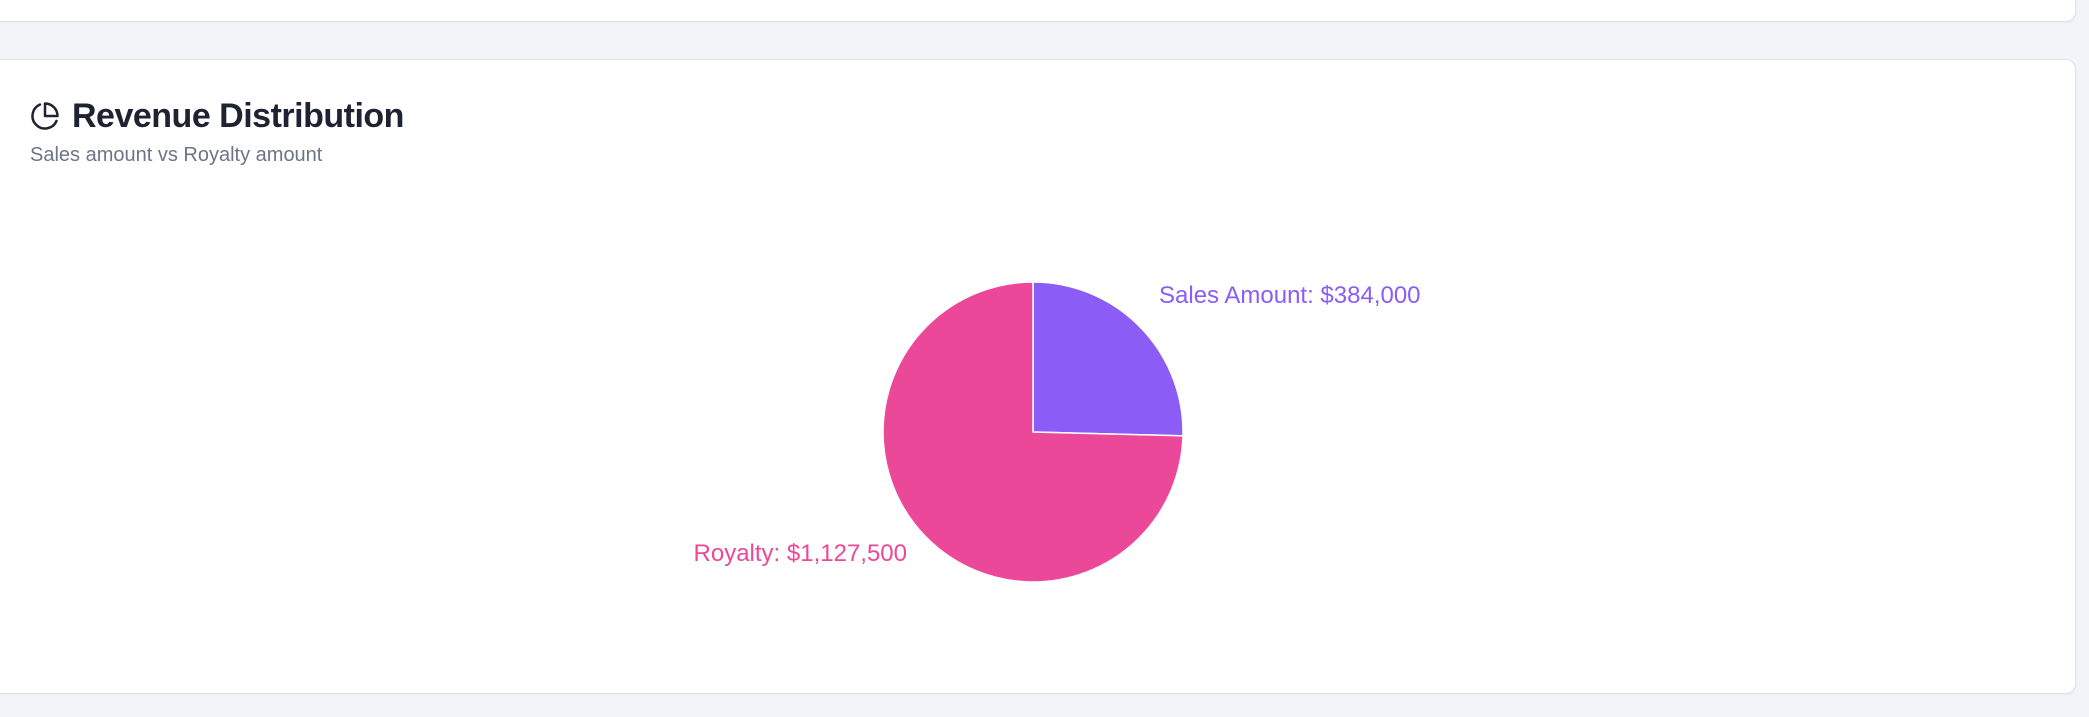 The image size is (2089, 717). Describe the element at coordinates (1290, 295) in the screenshot. I see `slice-label-sales-amount: Sales Amount: $384,000` at that location.